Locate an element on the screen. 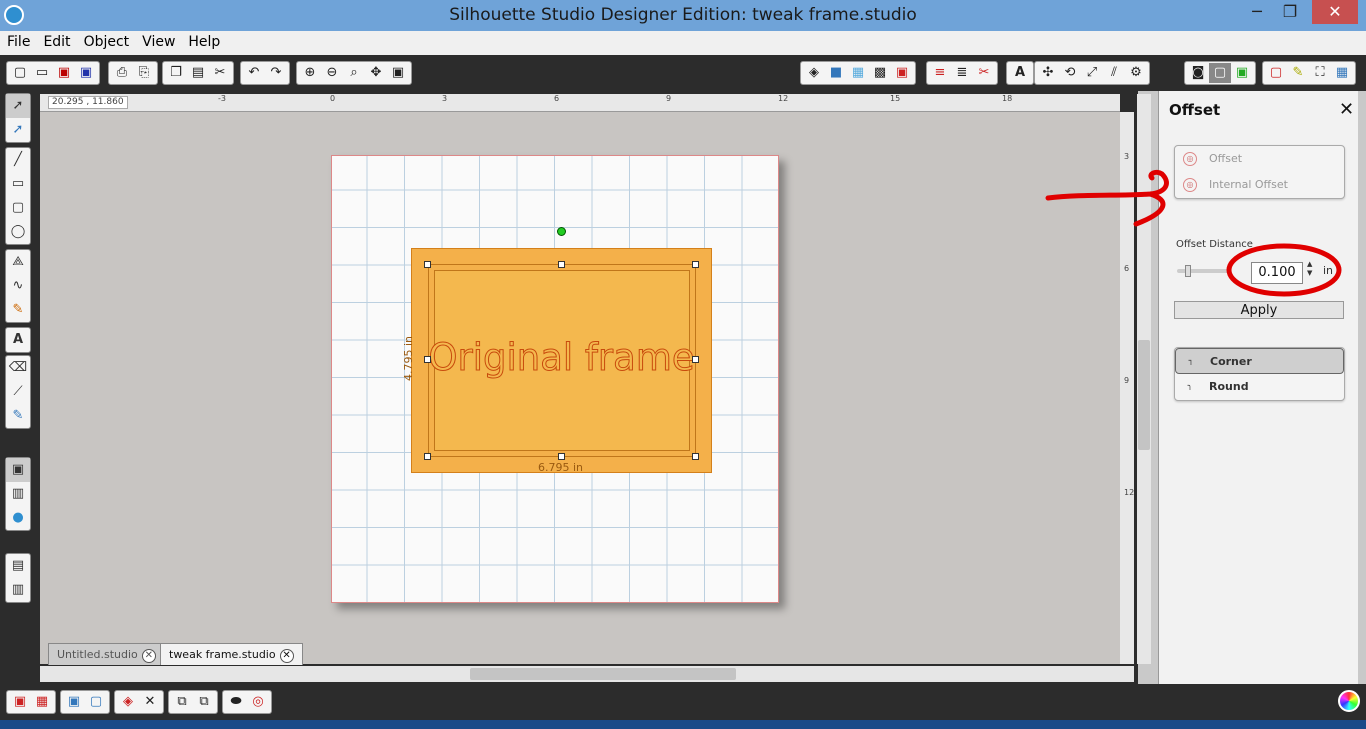 The height and width of the screenshot is (729, 1366). rectangle-tool-icon: ▭ is located at coordinates (18, 184).